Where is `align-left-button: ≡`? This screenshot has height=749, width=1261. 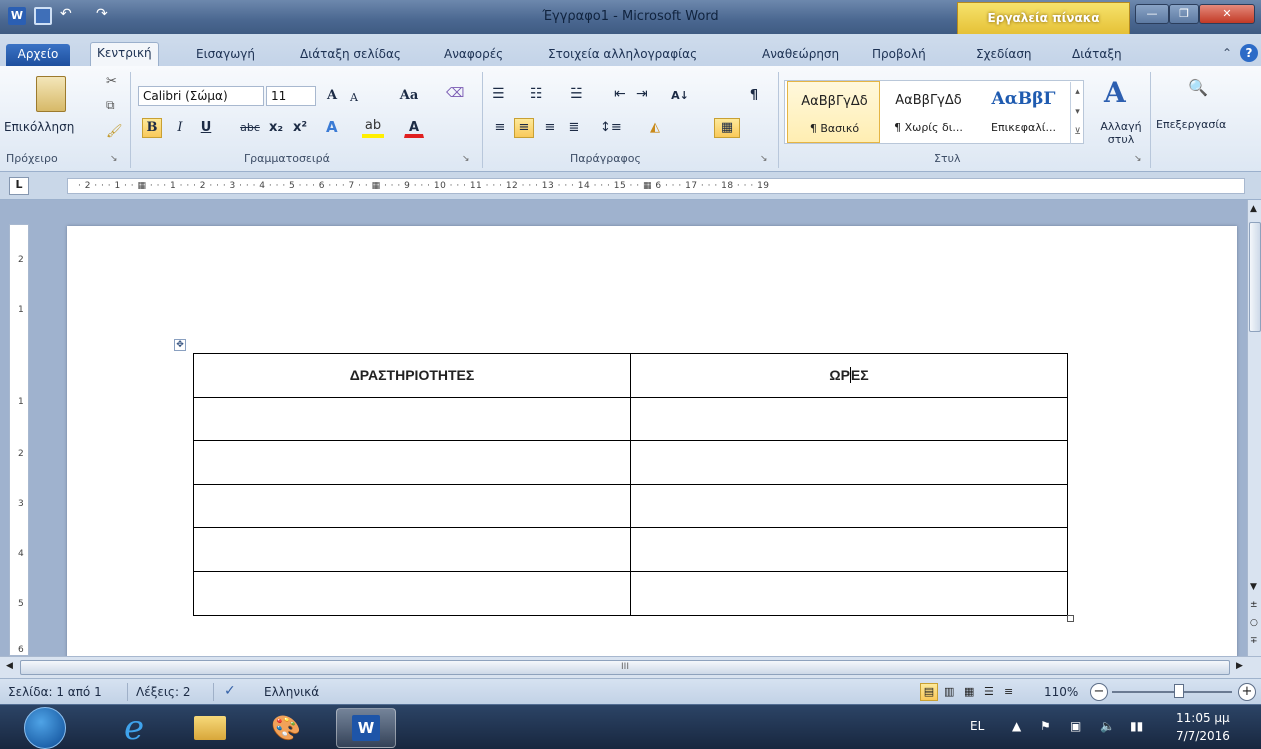 align-left-button: ≡ is located at coordinates (500, 128).